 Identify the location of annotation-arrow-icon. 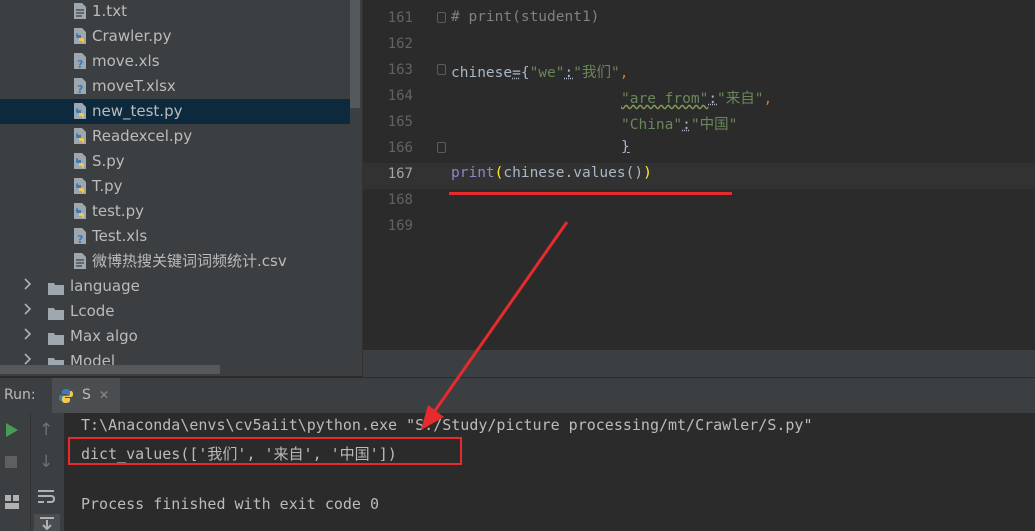
(495, 325).